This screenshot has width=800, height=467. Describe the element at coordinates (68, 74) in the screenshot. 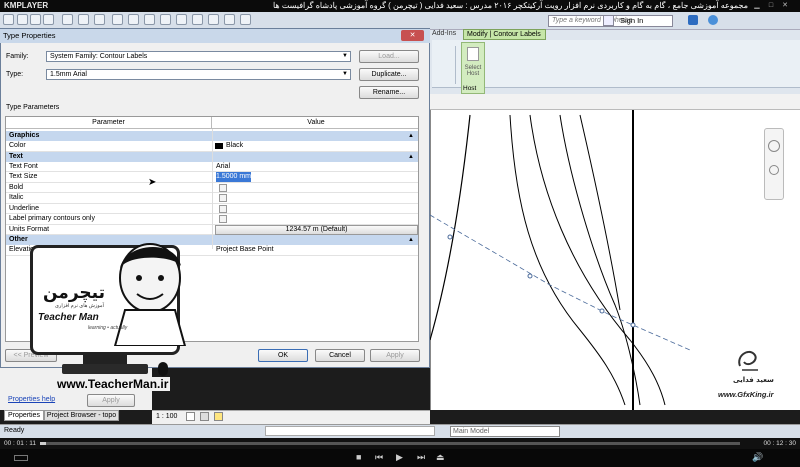

I see `type-select-value: 1.5mm Arial` at that location.